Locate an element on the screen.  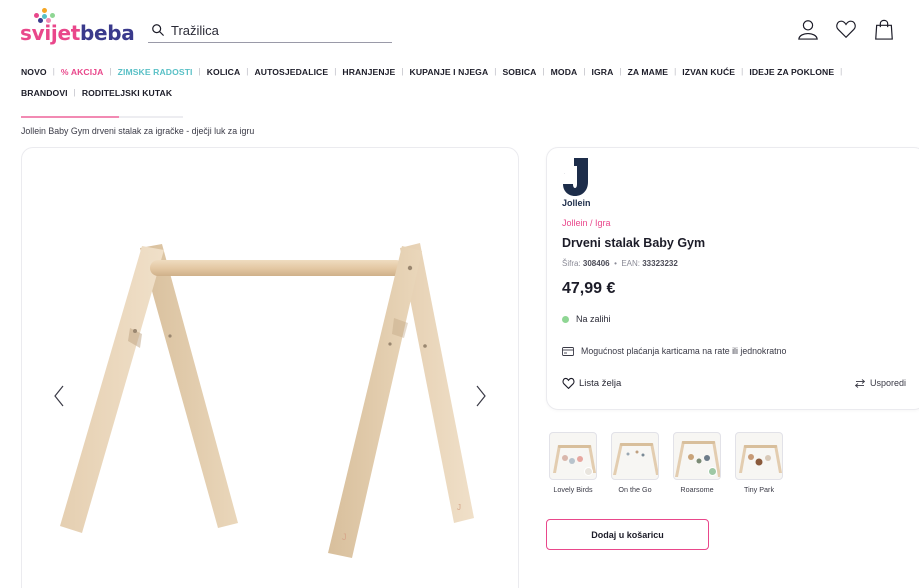
logo-dots is located at coordinates (49, 15).